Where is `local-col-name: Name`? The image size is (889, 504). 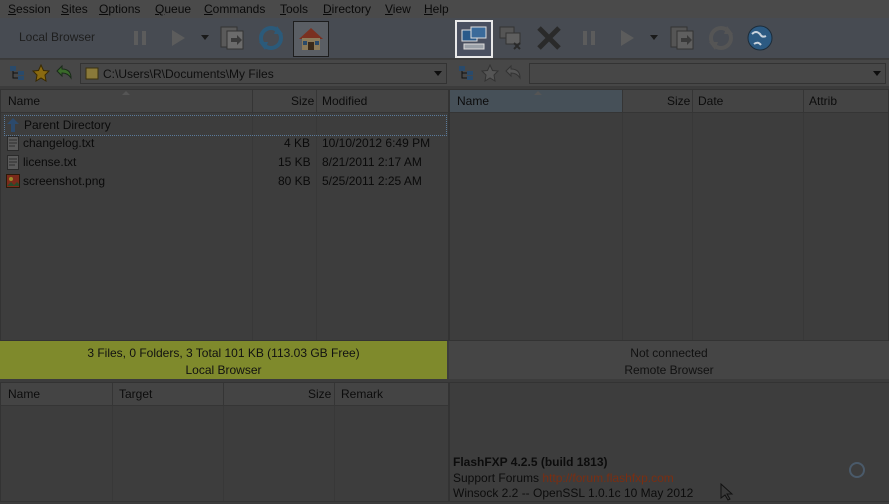 local-col-name: Name is located at coordinates (24, 101).